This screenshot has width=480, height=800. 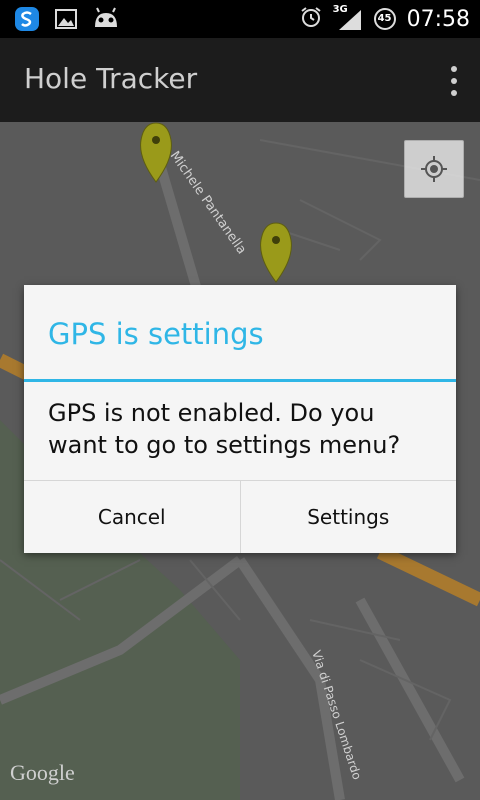 I want to click on app-title: Hole Tracker, so click(x=111, y=78).